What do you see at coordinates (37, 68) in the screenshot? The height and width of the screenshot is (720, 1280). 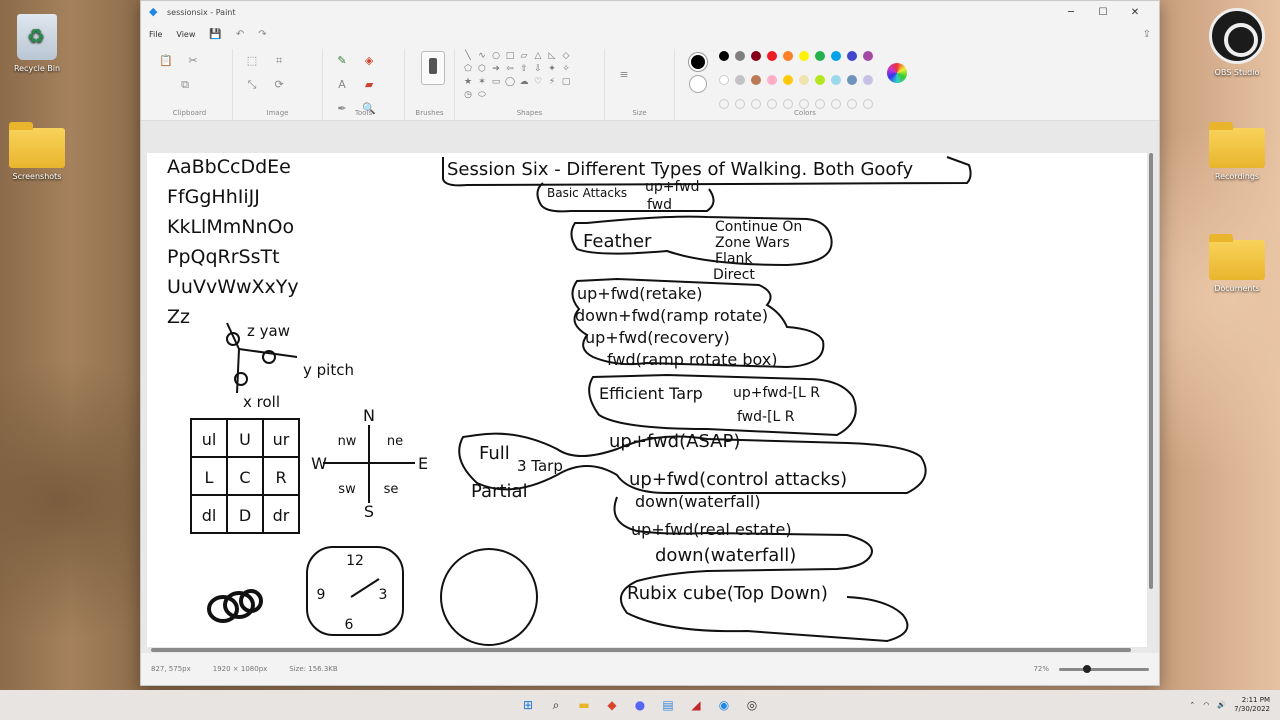 I see `desktop-icon-label: Recycle Bin` at bounding box center [37, 68].